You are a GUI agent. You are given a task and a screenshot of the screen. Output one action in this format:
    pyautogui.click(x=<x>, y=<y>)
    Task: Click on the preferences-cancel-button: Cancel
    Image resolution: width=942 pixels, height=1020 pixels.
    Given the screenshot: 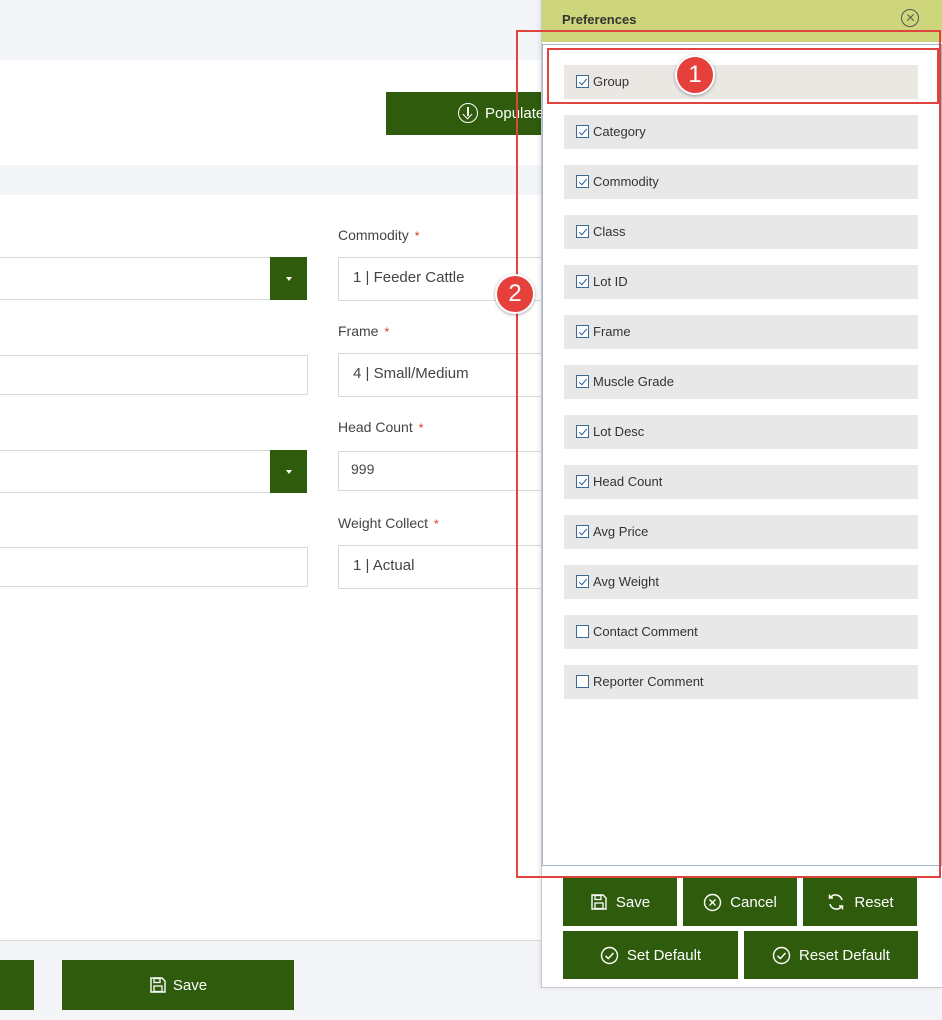 What is the action you would take?
    pyautogui.click(x=740, y=902)
    